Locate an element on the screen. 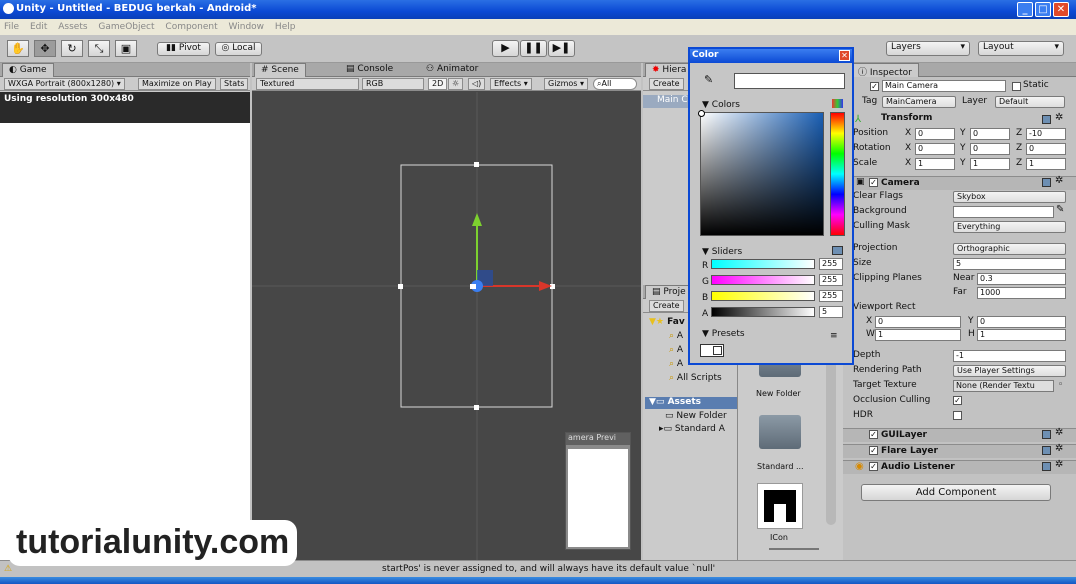 This screenshot has height=584, width=1076. 2d-toggle: 2D is located at coordinates (438, 84).